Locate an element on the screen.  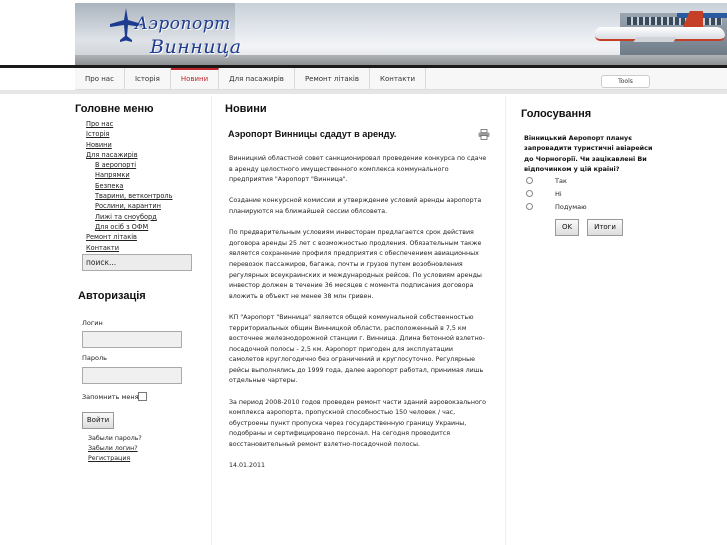
logo-text-line1: Аэропорт is located at coordinates (183, 24).